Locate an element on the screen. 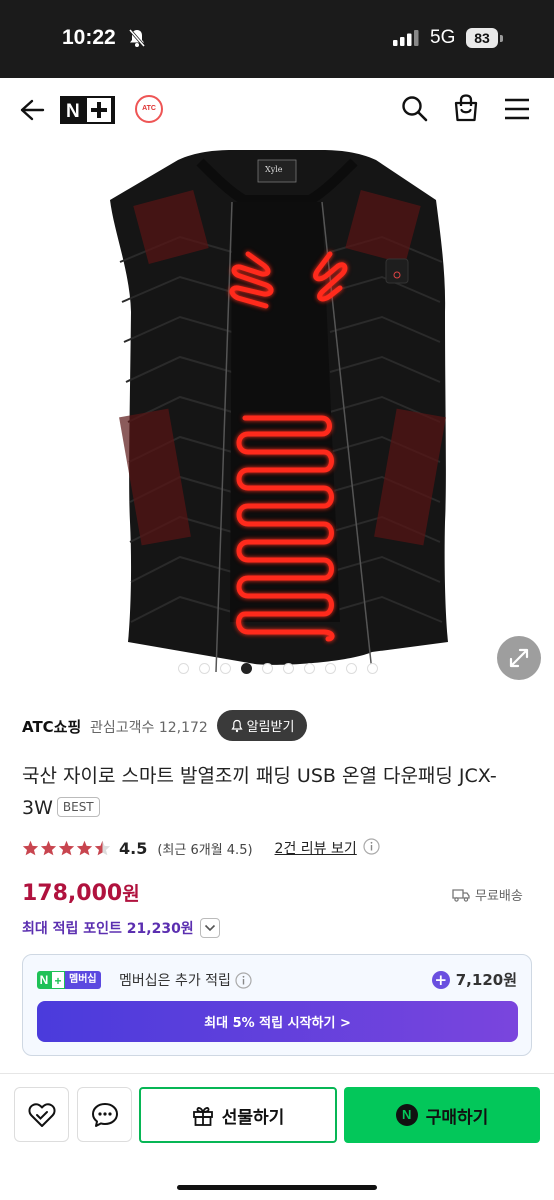  search-icon is located at coordinates (415, 109).